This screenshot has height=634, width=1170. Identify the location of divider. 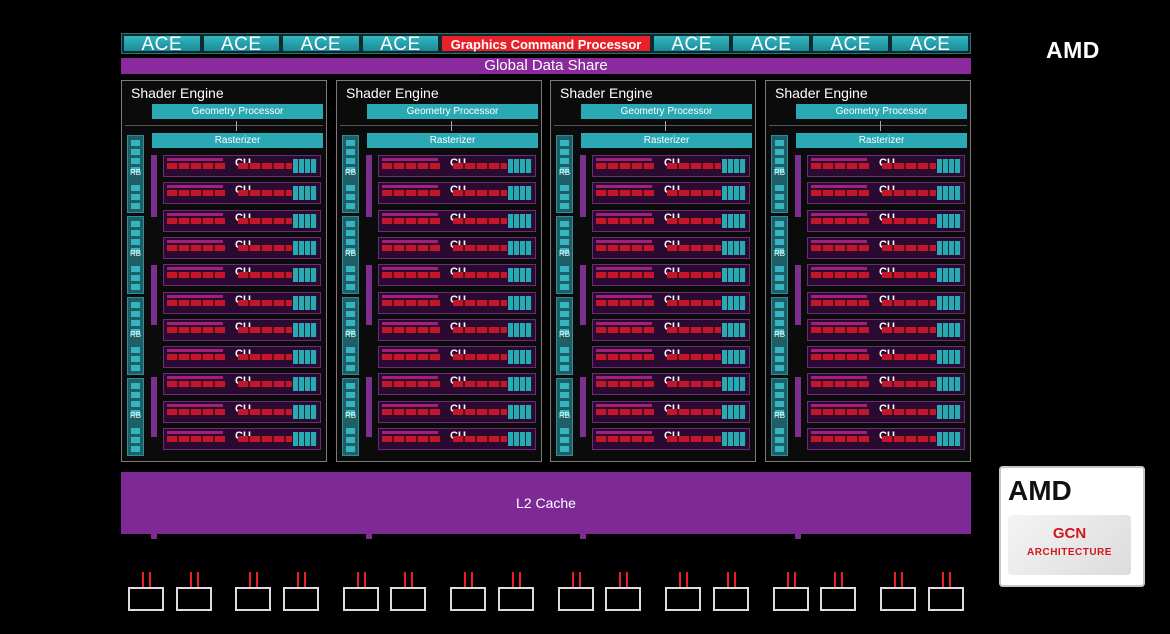
(439, 125).